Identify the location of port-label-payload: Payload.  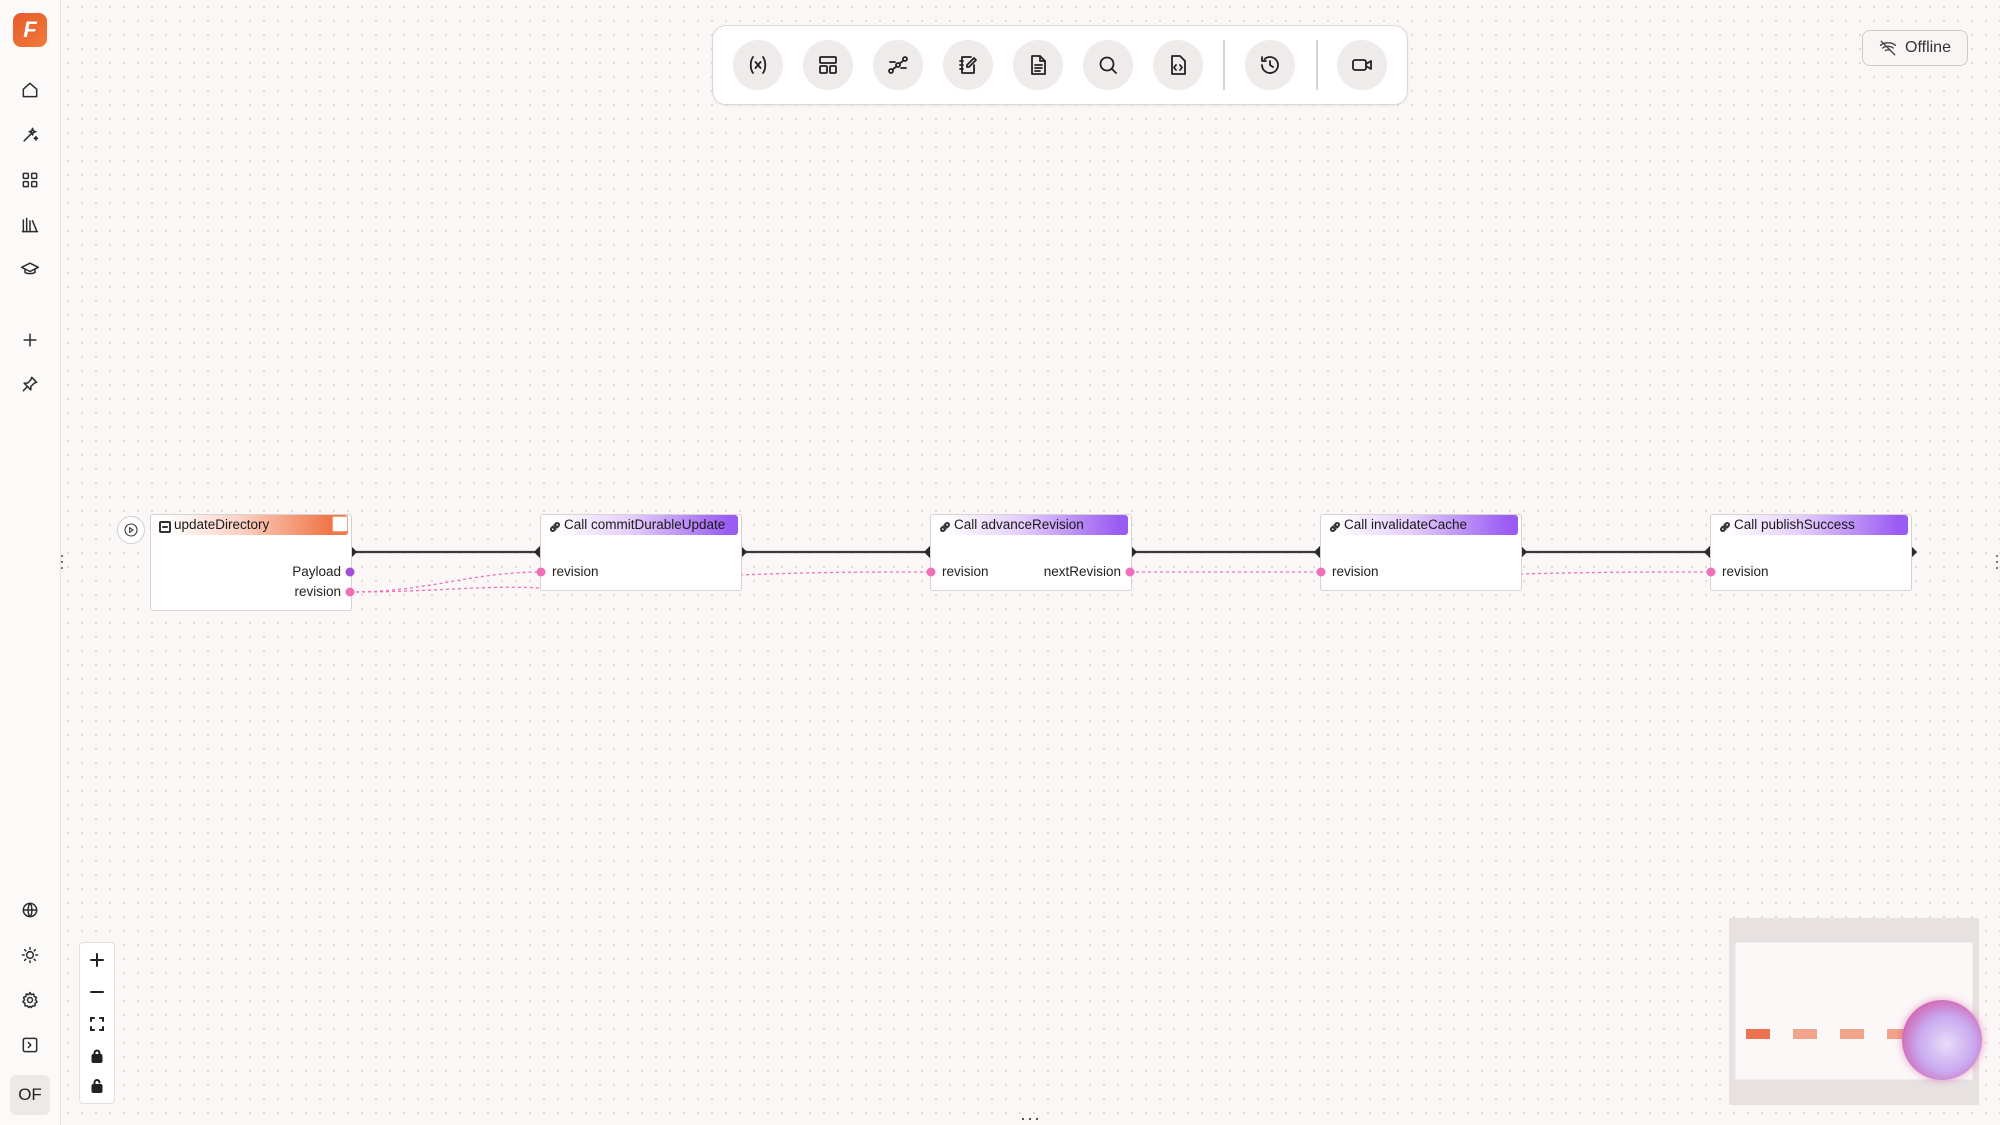
(316, 571).